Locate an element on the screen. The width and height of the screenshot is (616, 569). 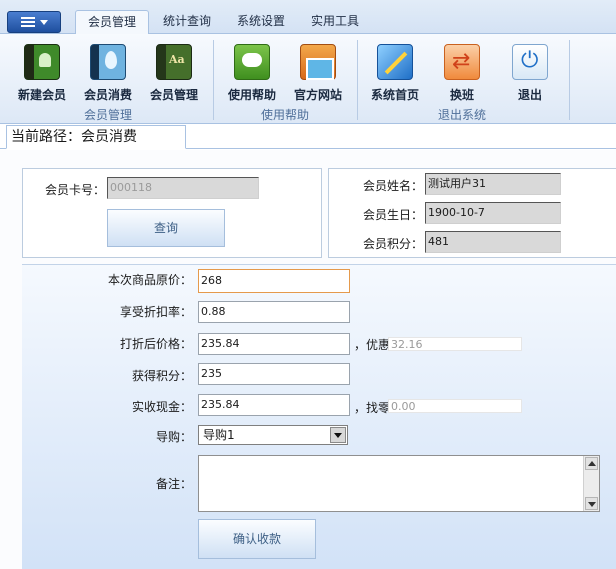
water-drop-book-icon is located at coordinates (108, 62).